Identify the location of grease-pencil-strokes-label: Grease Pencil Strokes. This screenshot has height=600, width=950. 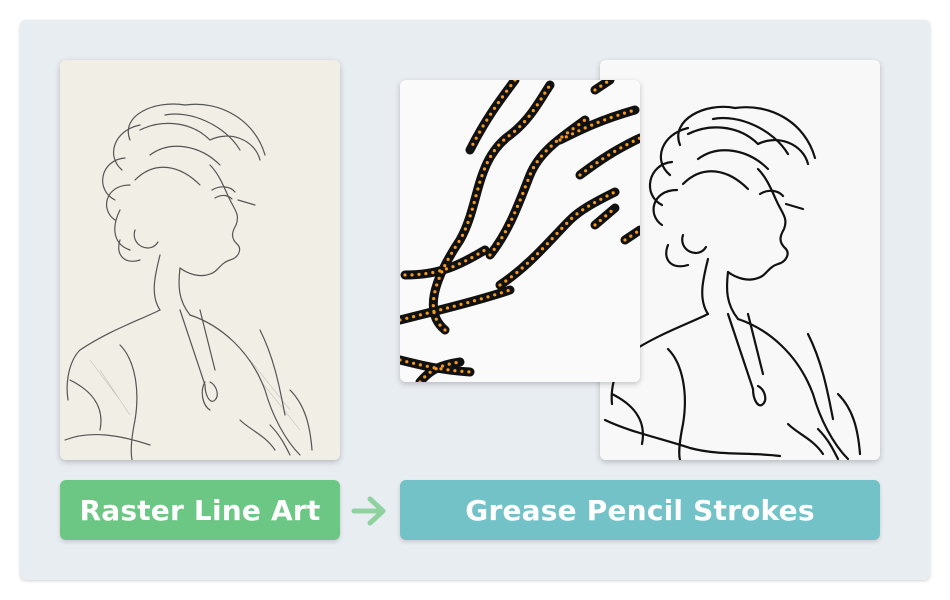
(640, 510).